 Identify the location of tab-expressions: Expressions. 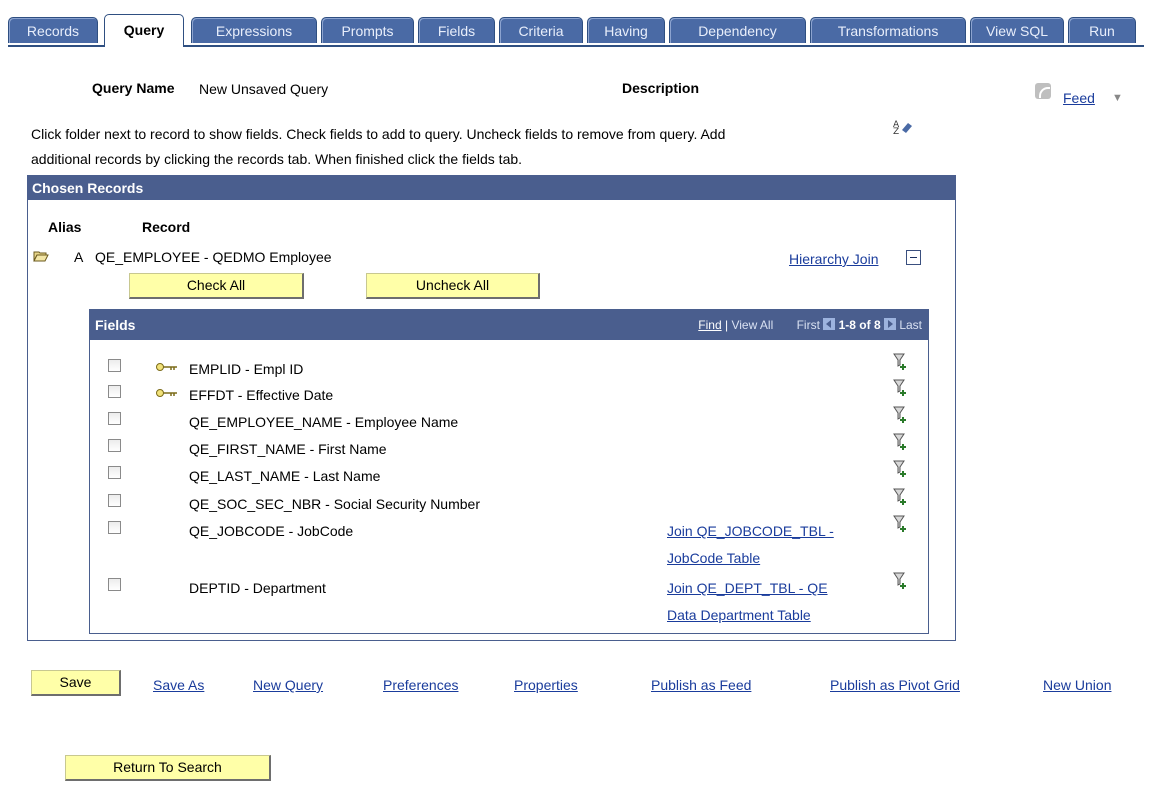
(254, 30).